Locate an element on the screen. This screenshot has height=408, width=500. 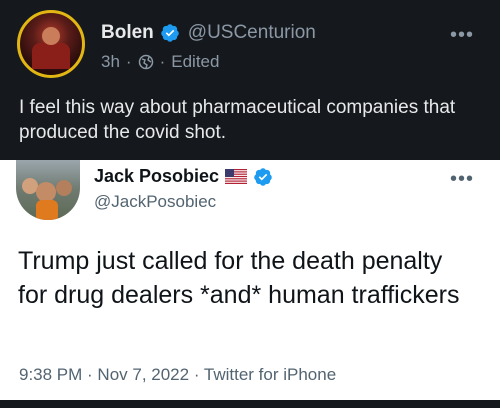
avatar is located at coordinates (51, 44).